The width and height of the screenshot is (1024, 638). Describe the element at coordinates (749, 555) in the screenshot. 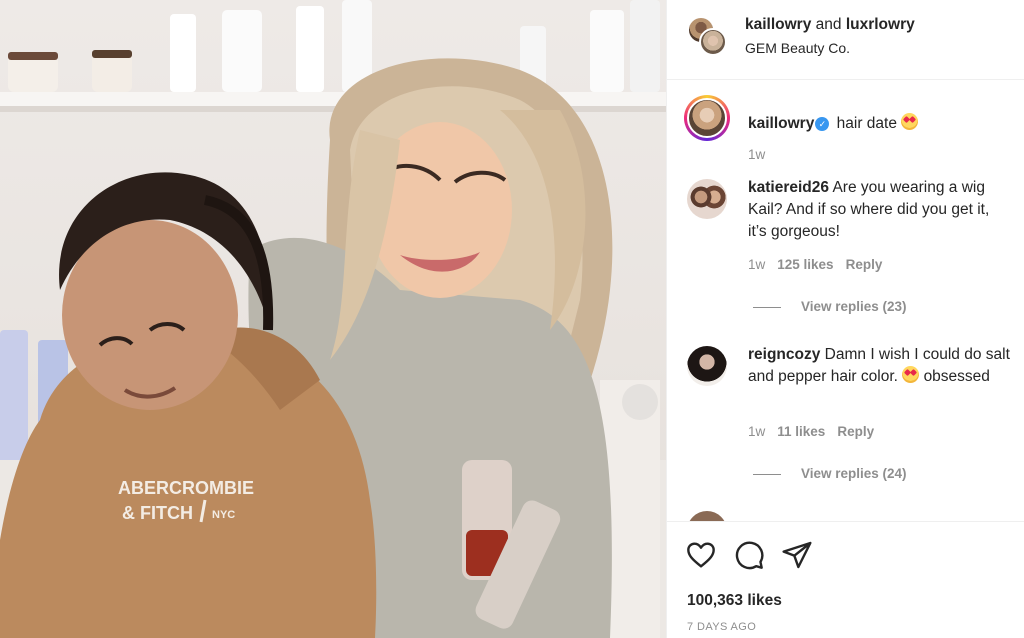

I see `comment-icon` at that location.